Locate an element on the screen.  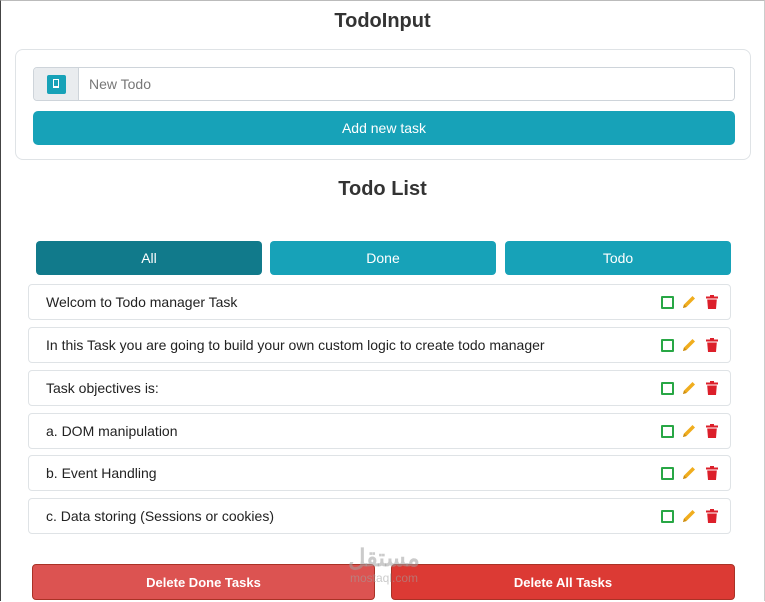
filter-done-button: Done is located at coordinates (383, 258).